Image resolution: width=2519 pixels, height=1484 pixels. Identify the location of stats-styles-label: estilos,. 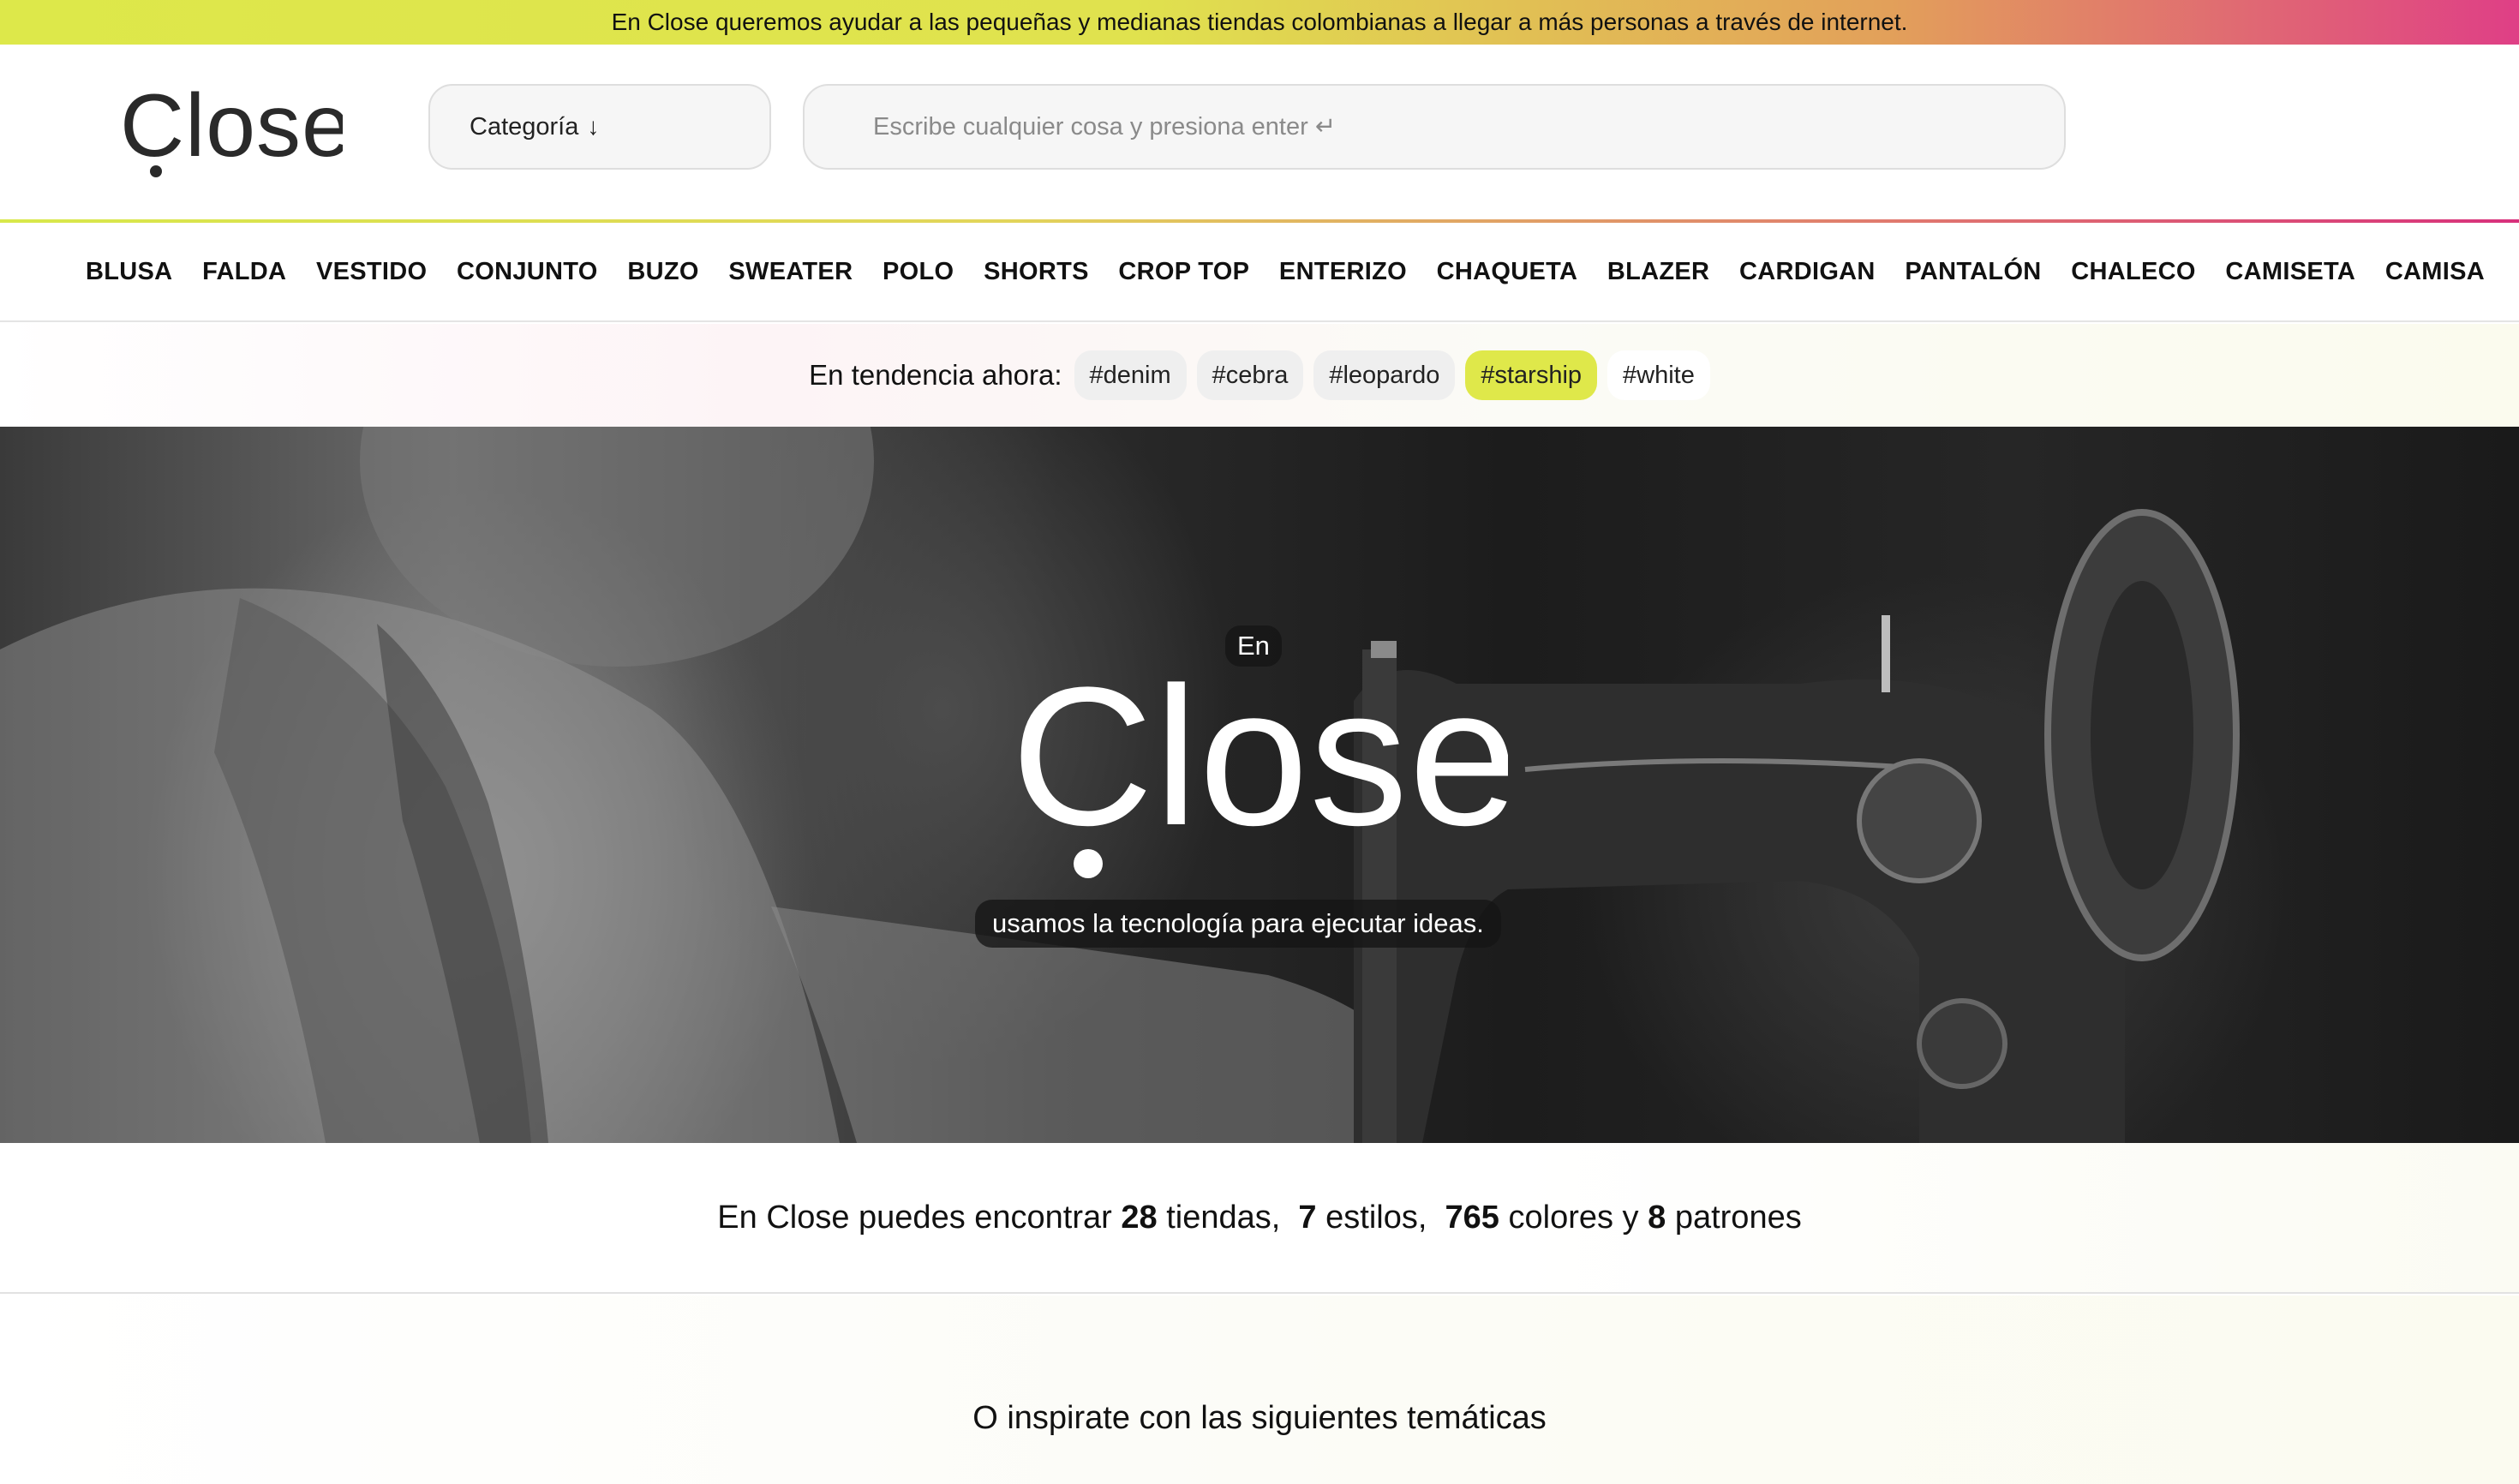
(1376, 1217).